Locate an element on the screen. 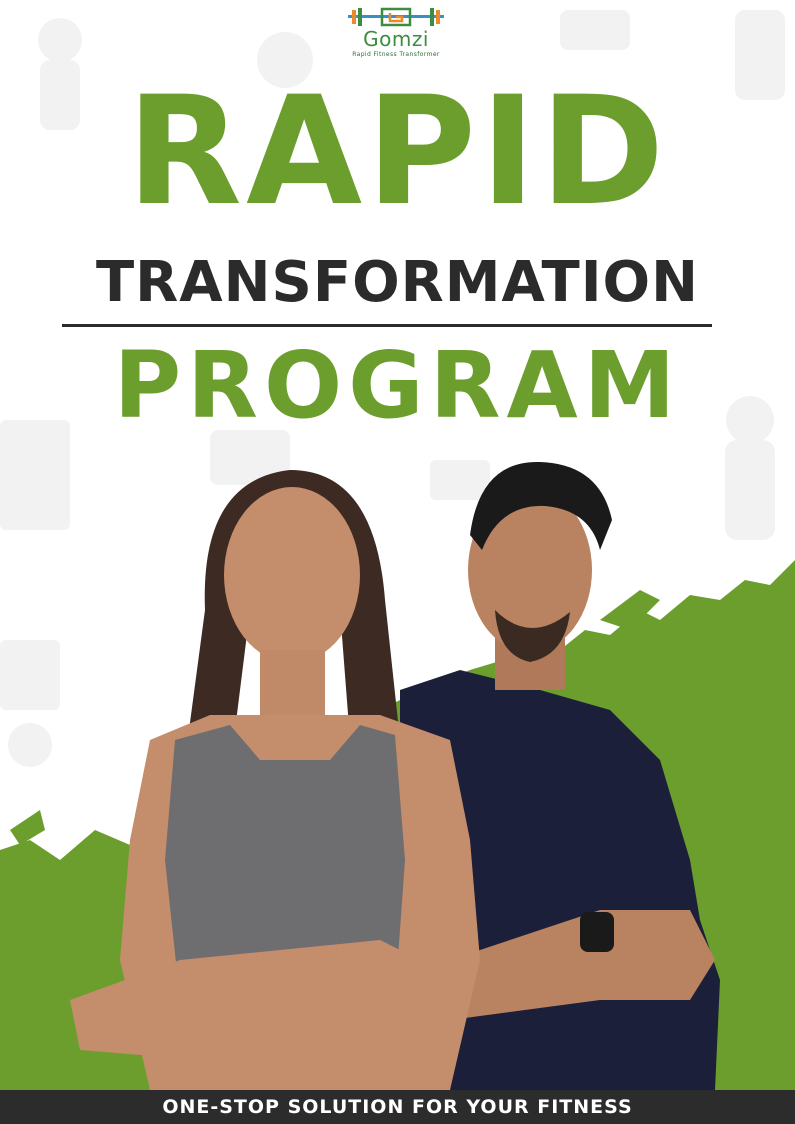  footer-slogan: ONE-STOP SOLUTION FOR YOUR FITNESS is located at coordinates (397, 1107).